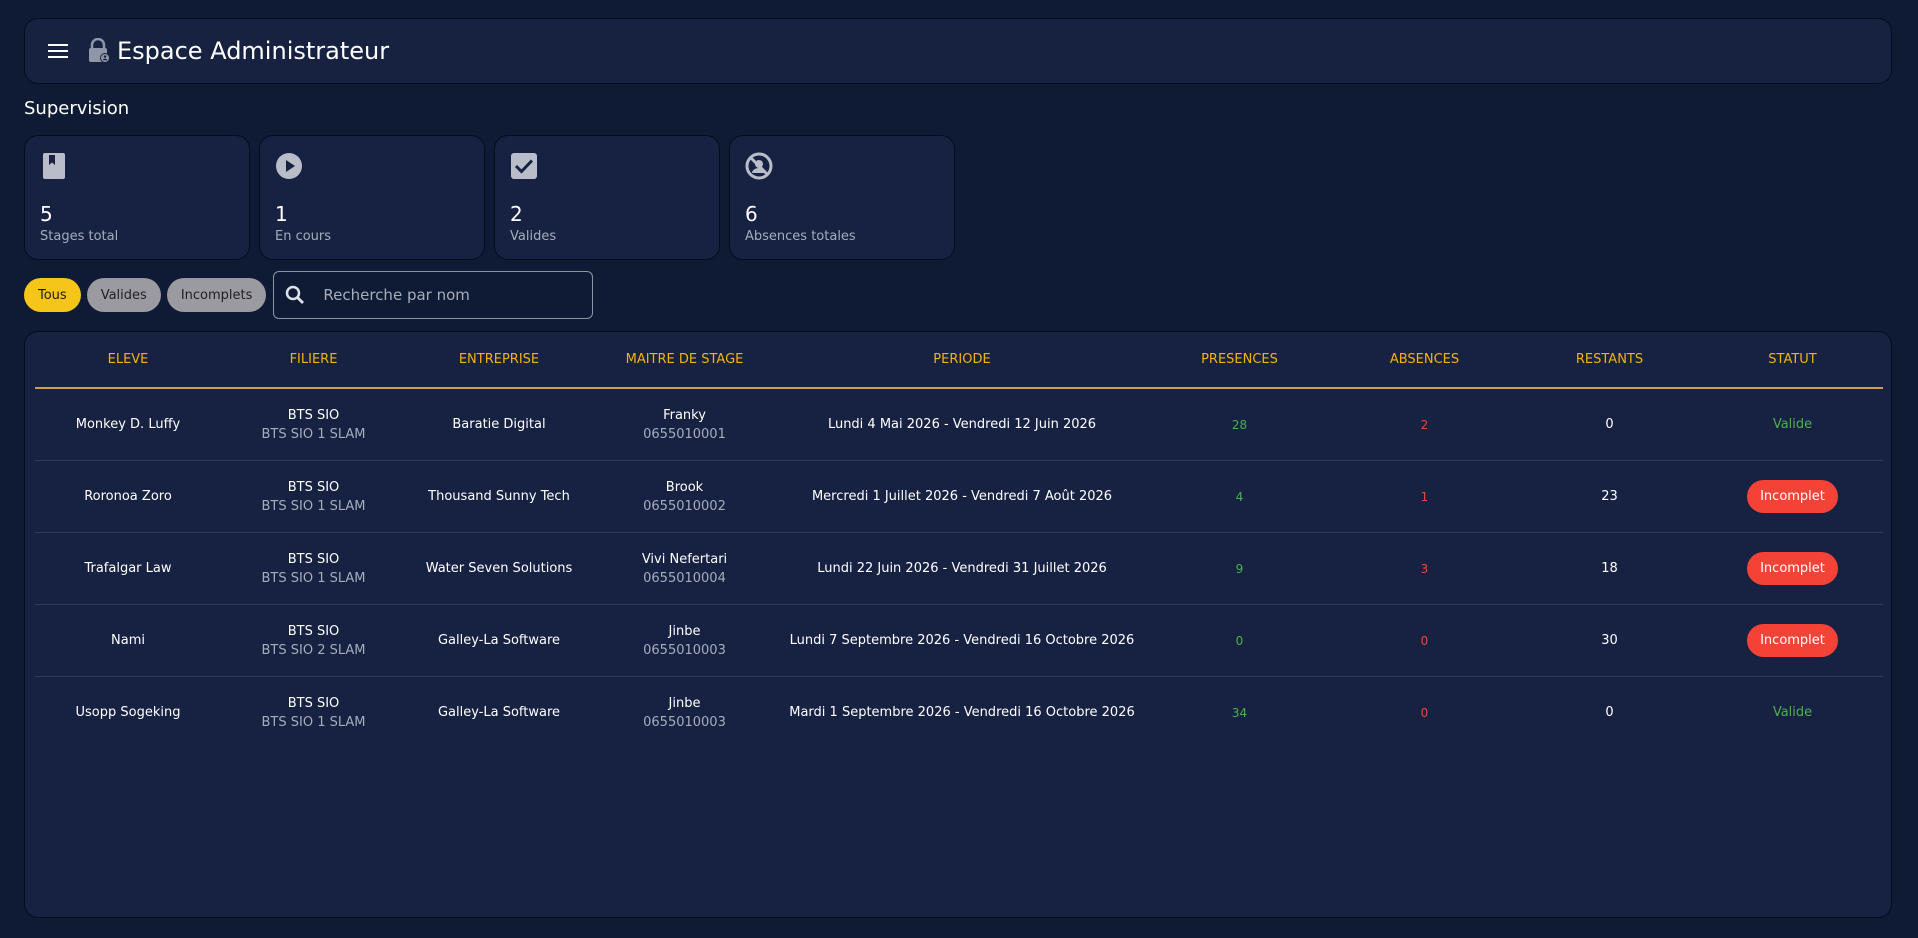 Image resolution: width=1918 pixels, height=938 pixels. I want to click on app-bar: Espace Administrateur, so click(958, 51).